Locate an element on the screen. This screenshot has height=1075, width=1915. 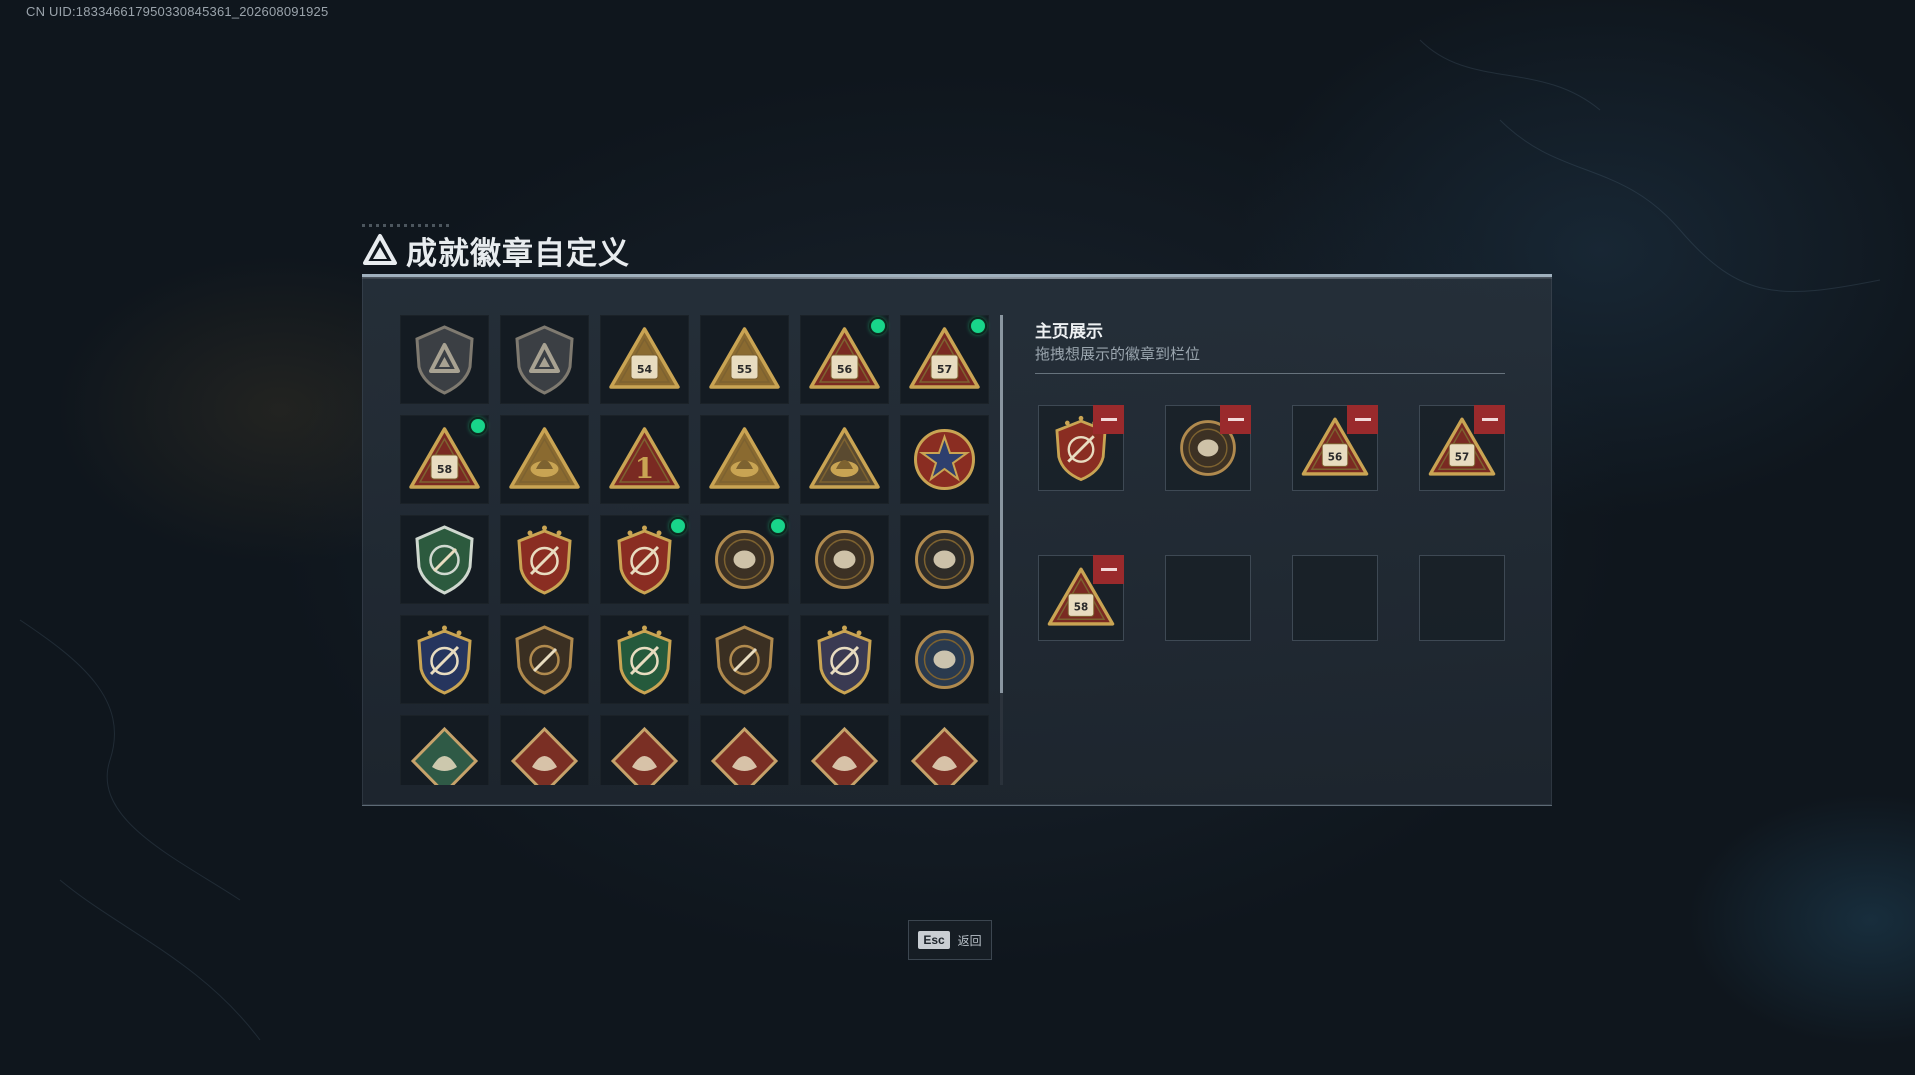
badge-cell: 55 is located at coordinates (744, 359).